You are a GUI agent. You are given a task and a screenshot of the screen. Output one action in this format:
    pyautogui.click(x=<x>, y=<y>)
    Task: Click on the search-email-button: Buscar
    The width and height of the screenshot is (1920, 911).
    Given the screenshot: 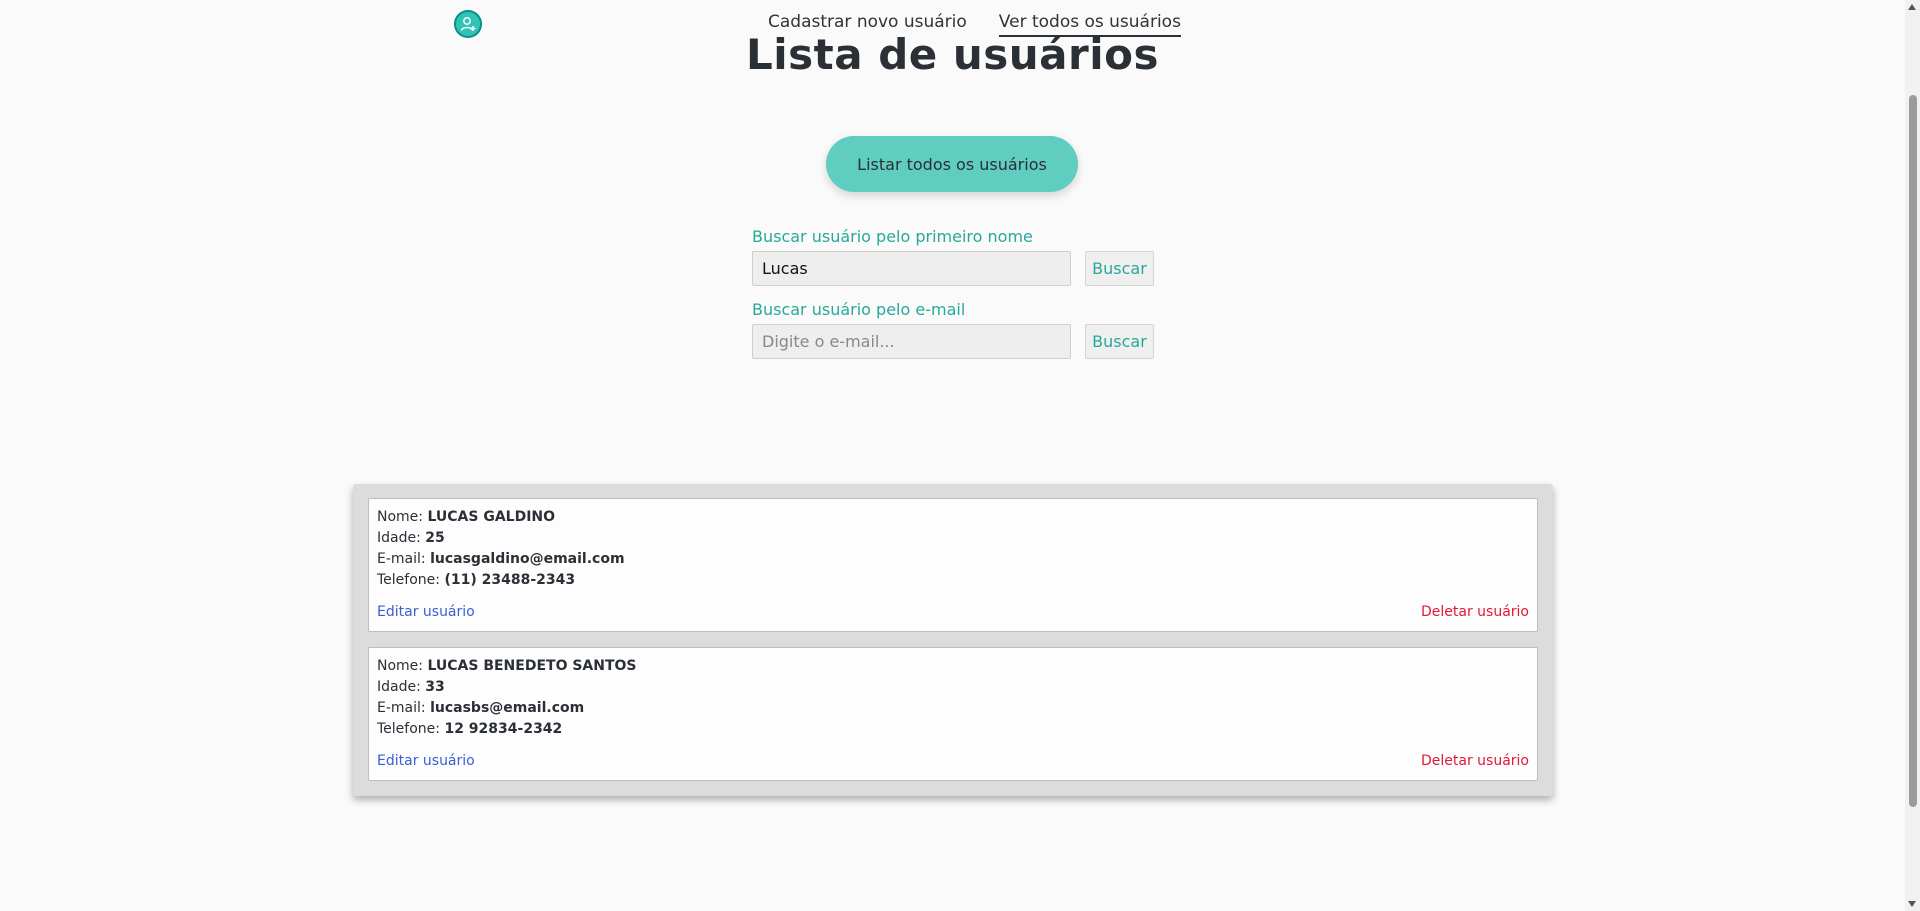 What is the action you would take?
    pyautogui.click(x=1119, y=341)
    